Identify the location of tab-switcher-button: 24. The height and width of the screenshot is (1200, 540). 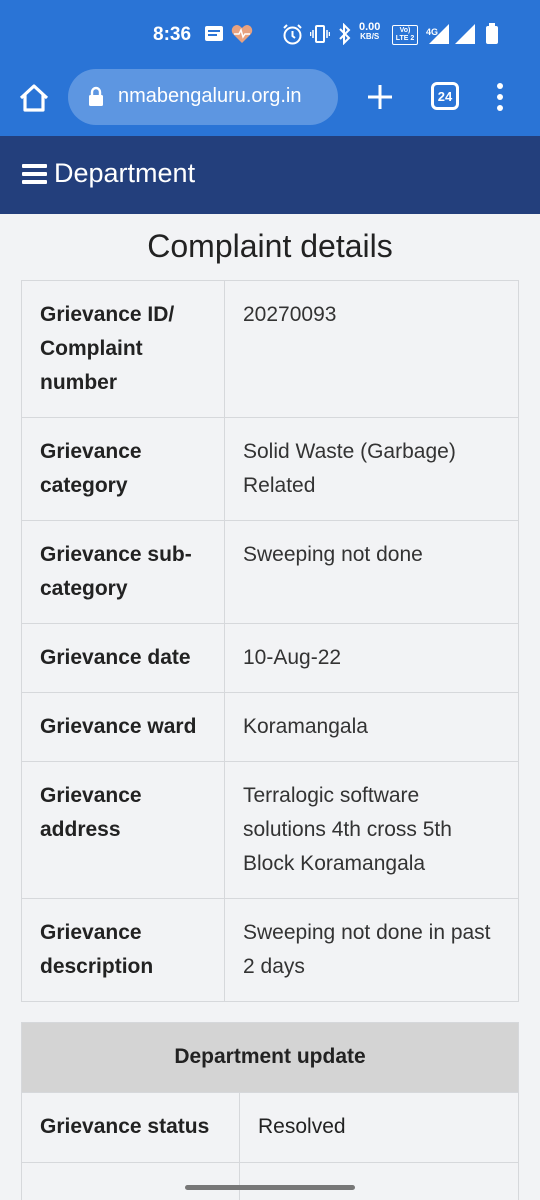
(445, 96).